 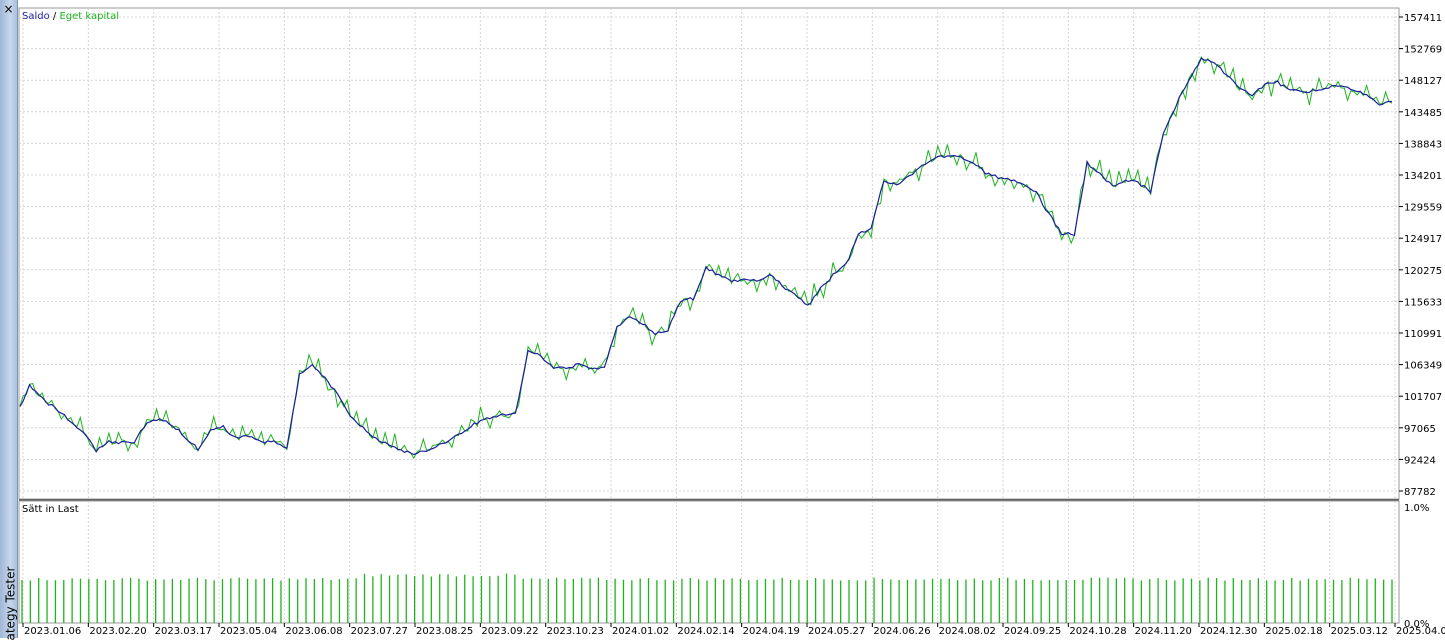 I want to click on chart-legend: Saldo / Eget kapital, so click(x=70, y=16).